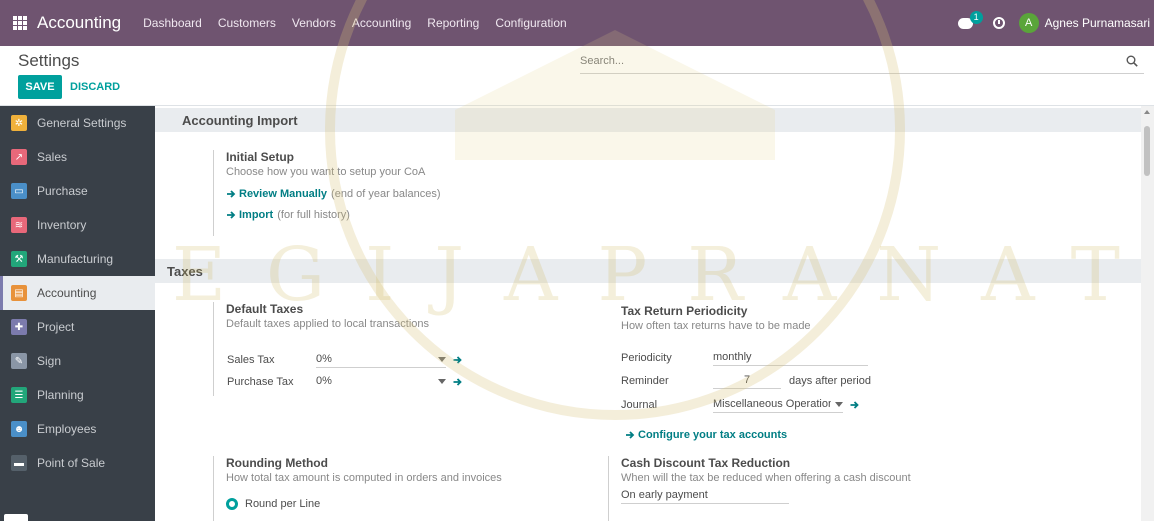  What do you see at coordinates (40, 87) in the screenshot?
I see `save-button: SAVE` at bounding box center [40, 87].